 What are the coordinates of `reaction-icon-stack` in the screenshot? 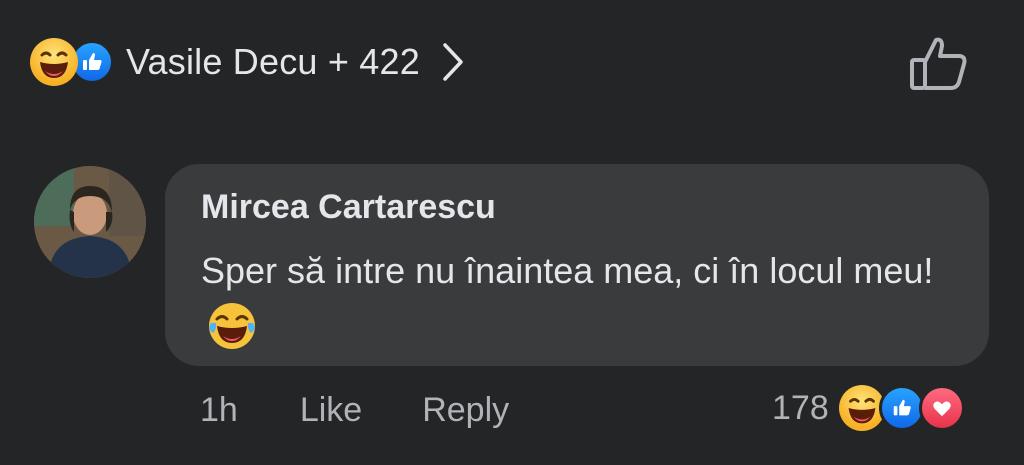 It's located at (72, 62).